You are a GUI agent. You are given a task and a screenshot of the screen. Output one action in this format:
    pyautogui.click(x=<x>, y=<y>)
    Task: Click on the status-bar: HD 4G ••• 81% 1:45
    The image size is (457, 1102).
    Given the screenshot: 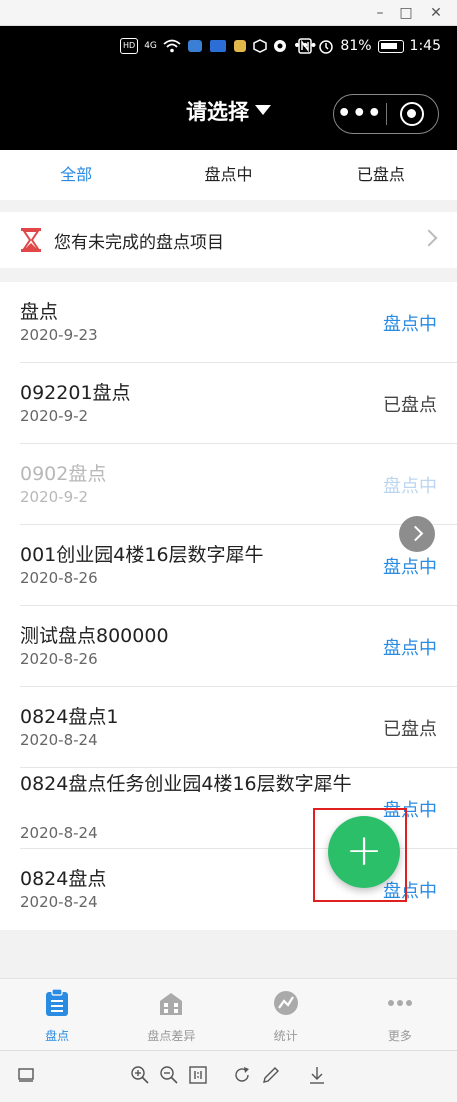 What is the action you would take?
    pyautogui.click(x=228, y=48)
    